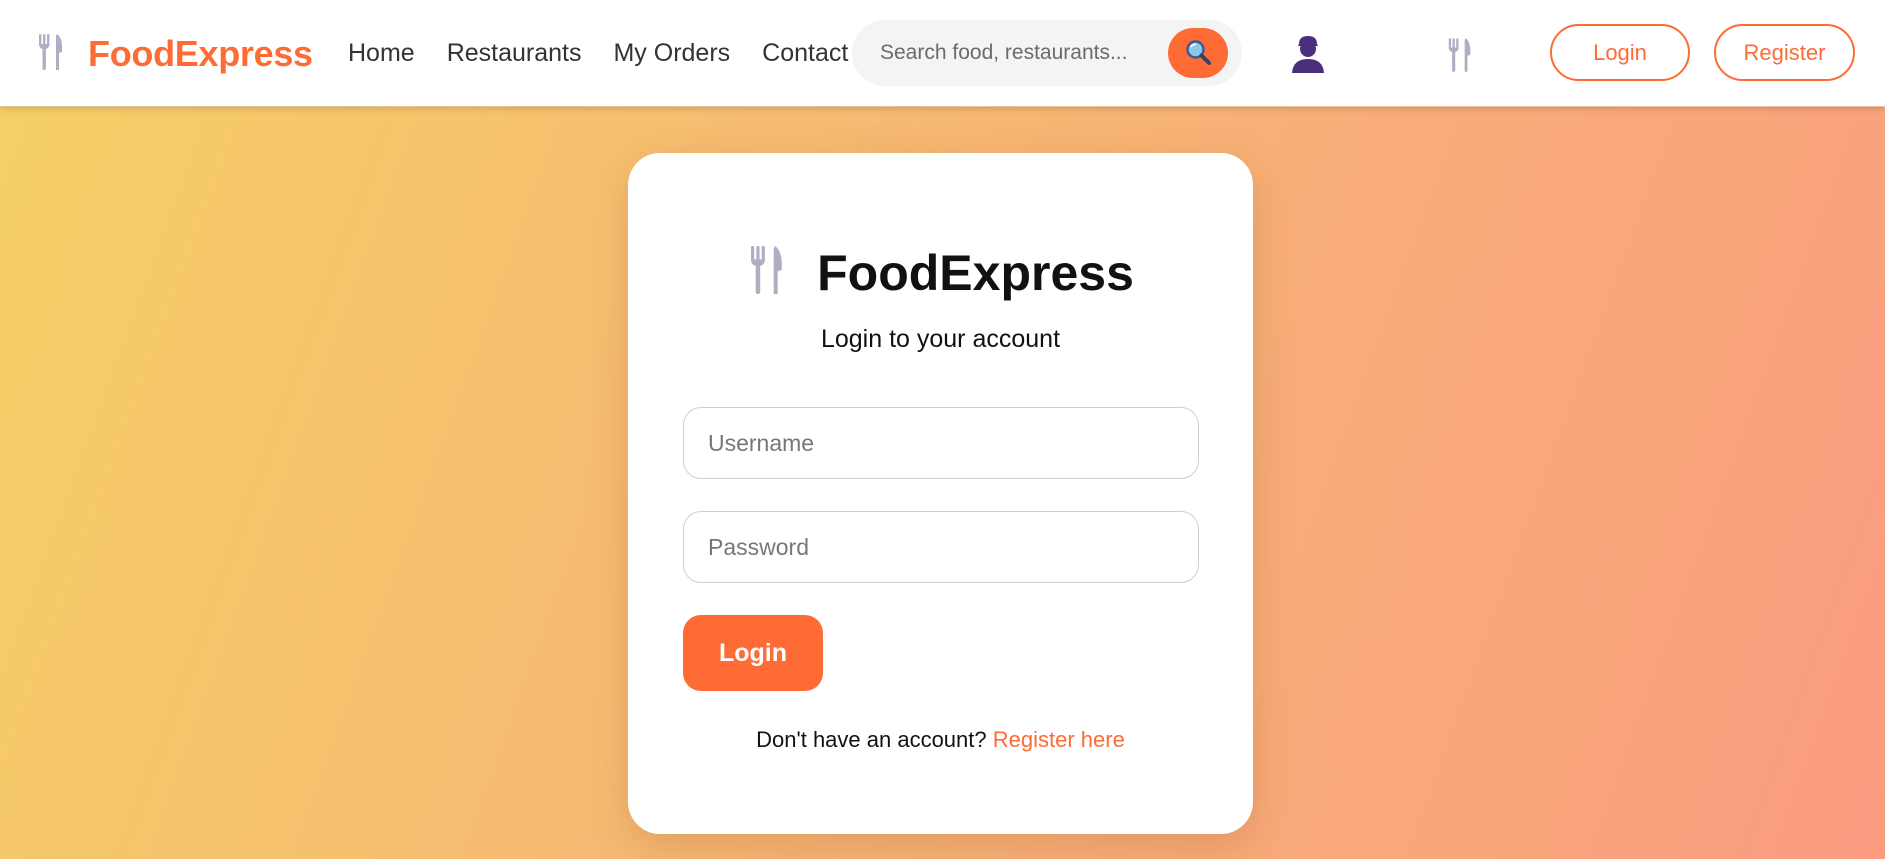 The width and height of the screenshot is (1885, 859). What do you see at coordinates (1308, 56) in the screenshot?
I see `user-silhouette-icon` at bounding box center [1308, 56].